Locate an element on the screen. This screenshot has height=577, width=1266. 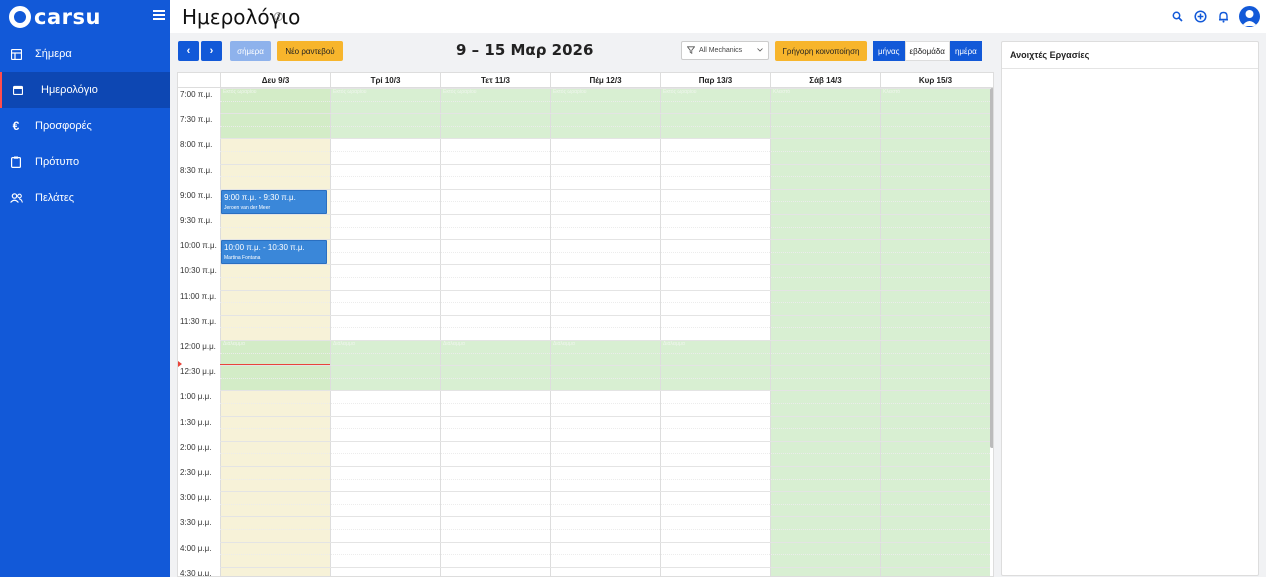
logo-mark is located at coordinates (20, 17).